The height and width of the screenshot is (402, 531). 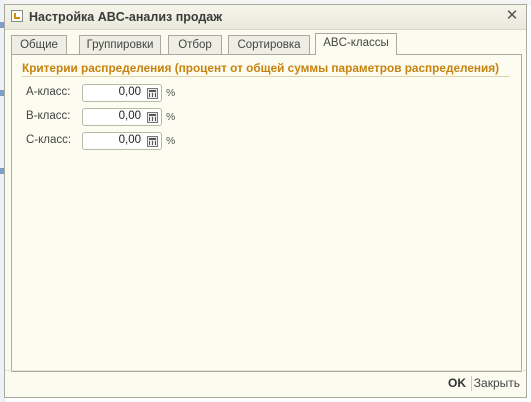 I want to click on window-title: Настройка ABC-анализ продаж, so click(x=126, y=17).